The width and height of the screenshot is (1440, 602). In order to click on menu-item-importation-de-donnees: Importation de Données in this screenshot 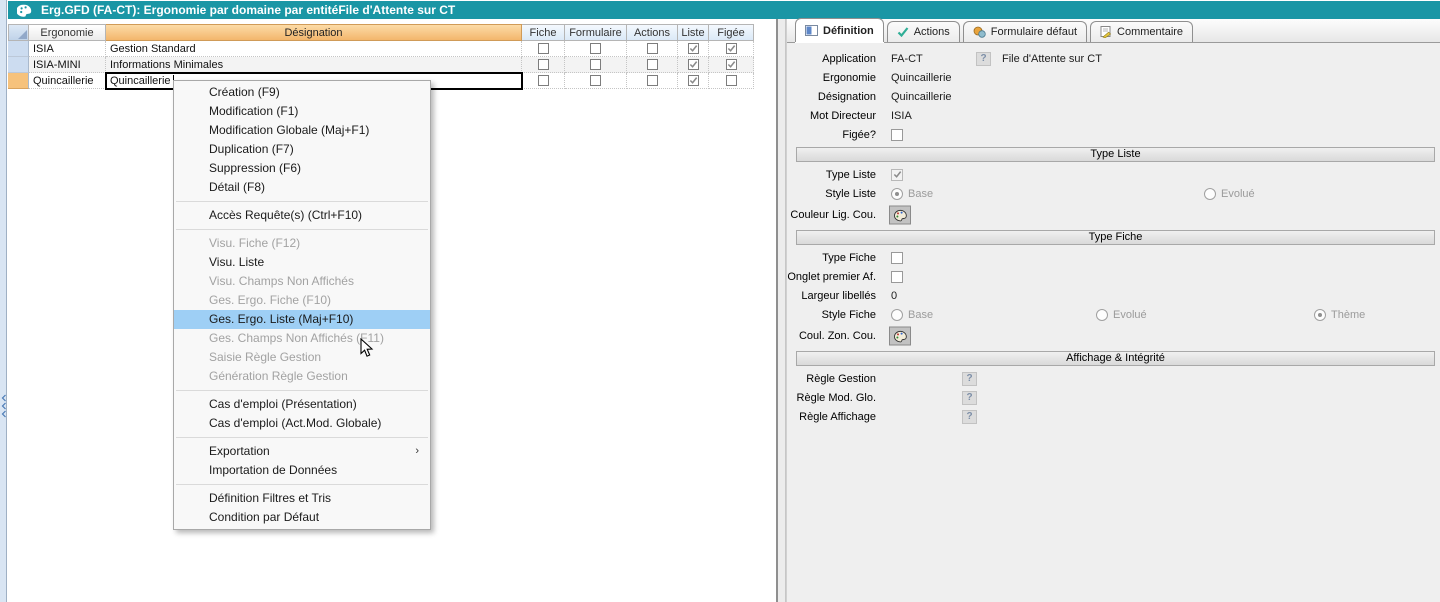, I will do `click(302, 470)`.